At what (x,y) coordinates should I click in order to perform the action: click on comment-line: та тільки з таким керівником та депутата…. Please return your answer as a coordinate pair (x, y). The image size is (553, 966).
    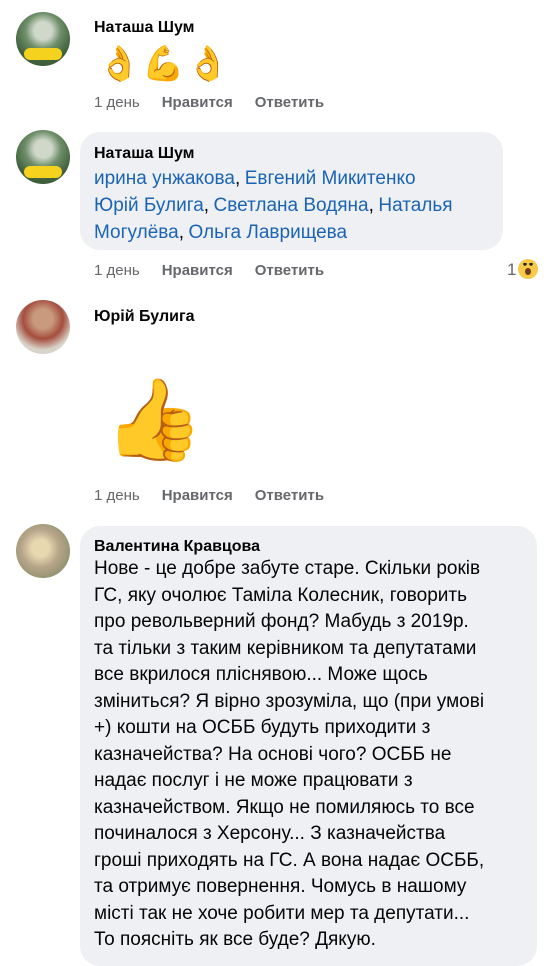
    Looking at the image, I should click on (285, 648).